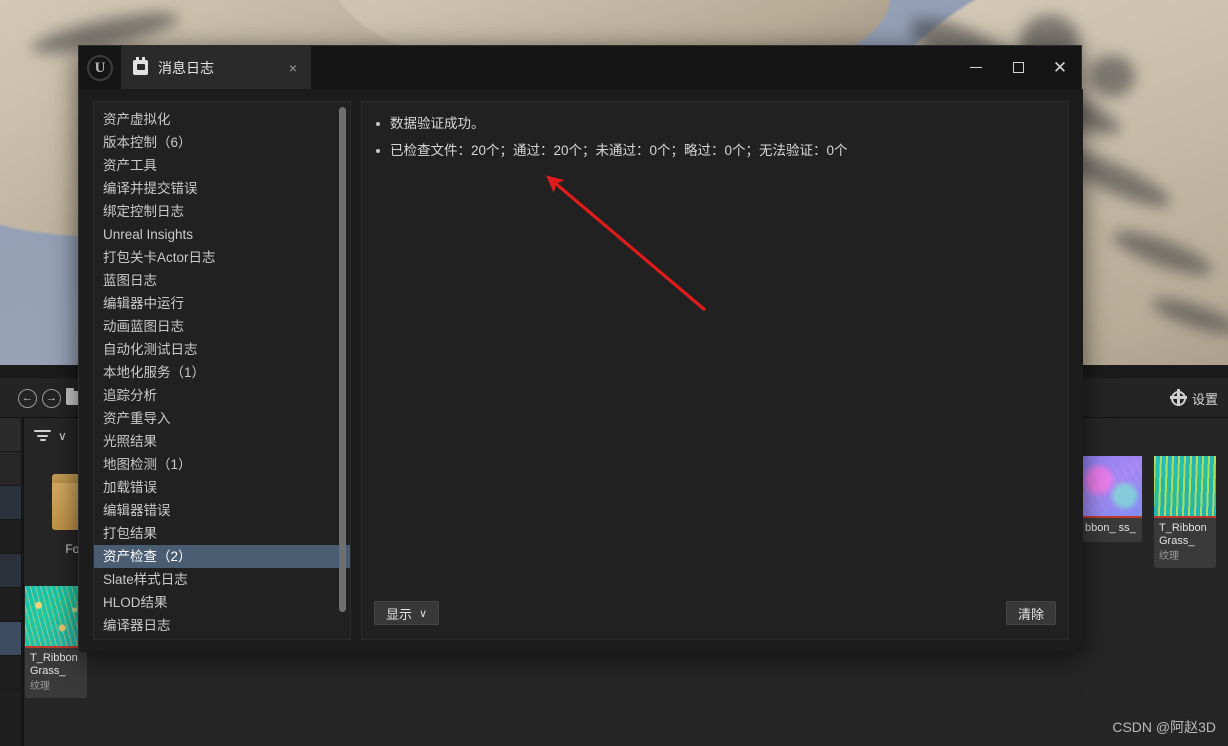 The image size is (1228, 746). I want to click on asset-tile: T_Ribbon Grass_ 纹理, so click(1185, 512).